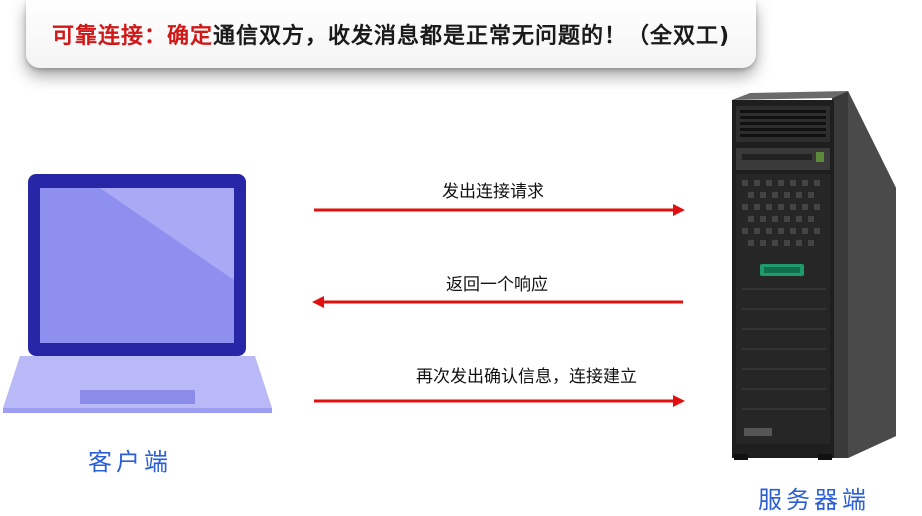 The height and width of the screenshot is (516, 922). Describe the element at coordinates (499, 210) in the screenshot. I see `arrow-request` at that location.